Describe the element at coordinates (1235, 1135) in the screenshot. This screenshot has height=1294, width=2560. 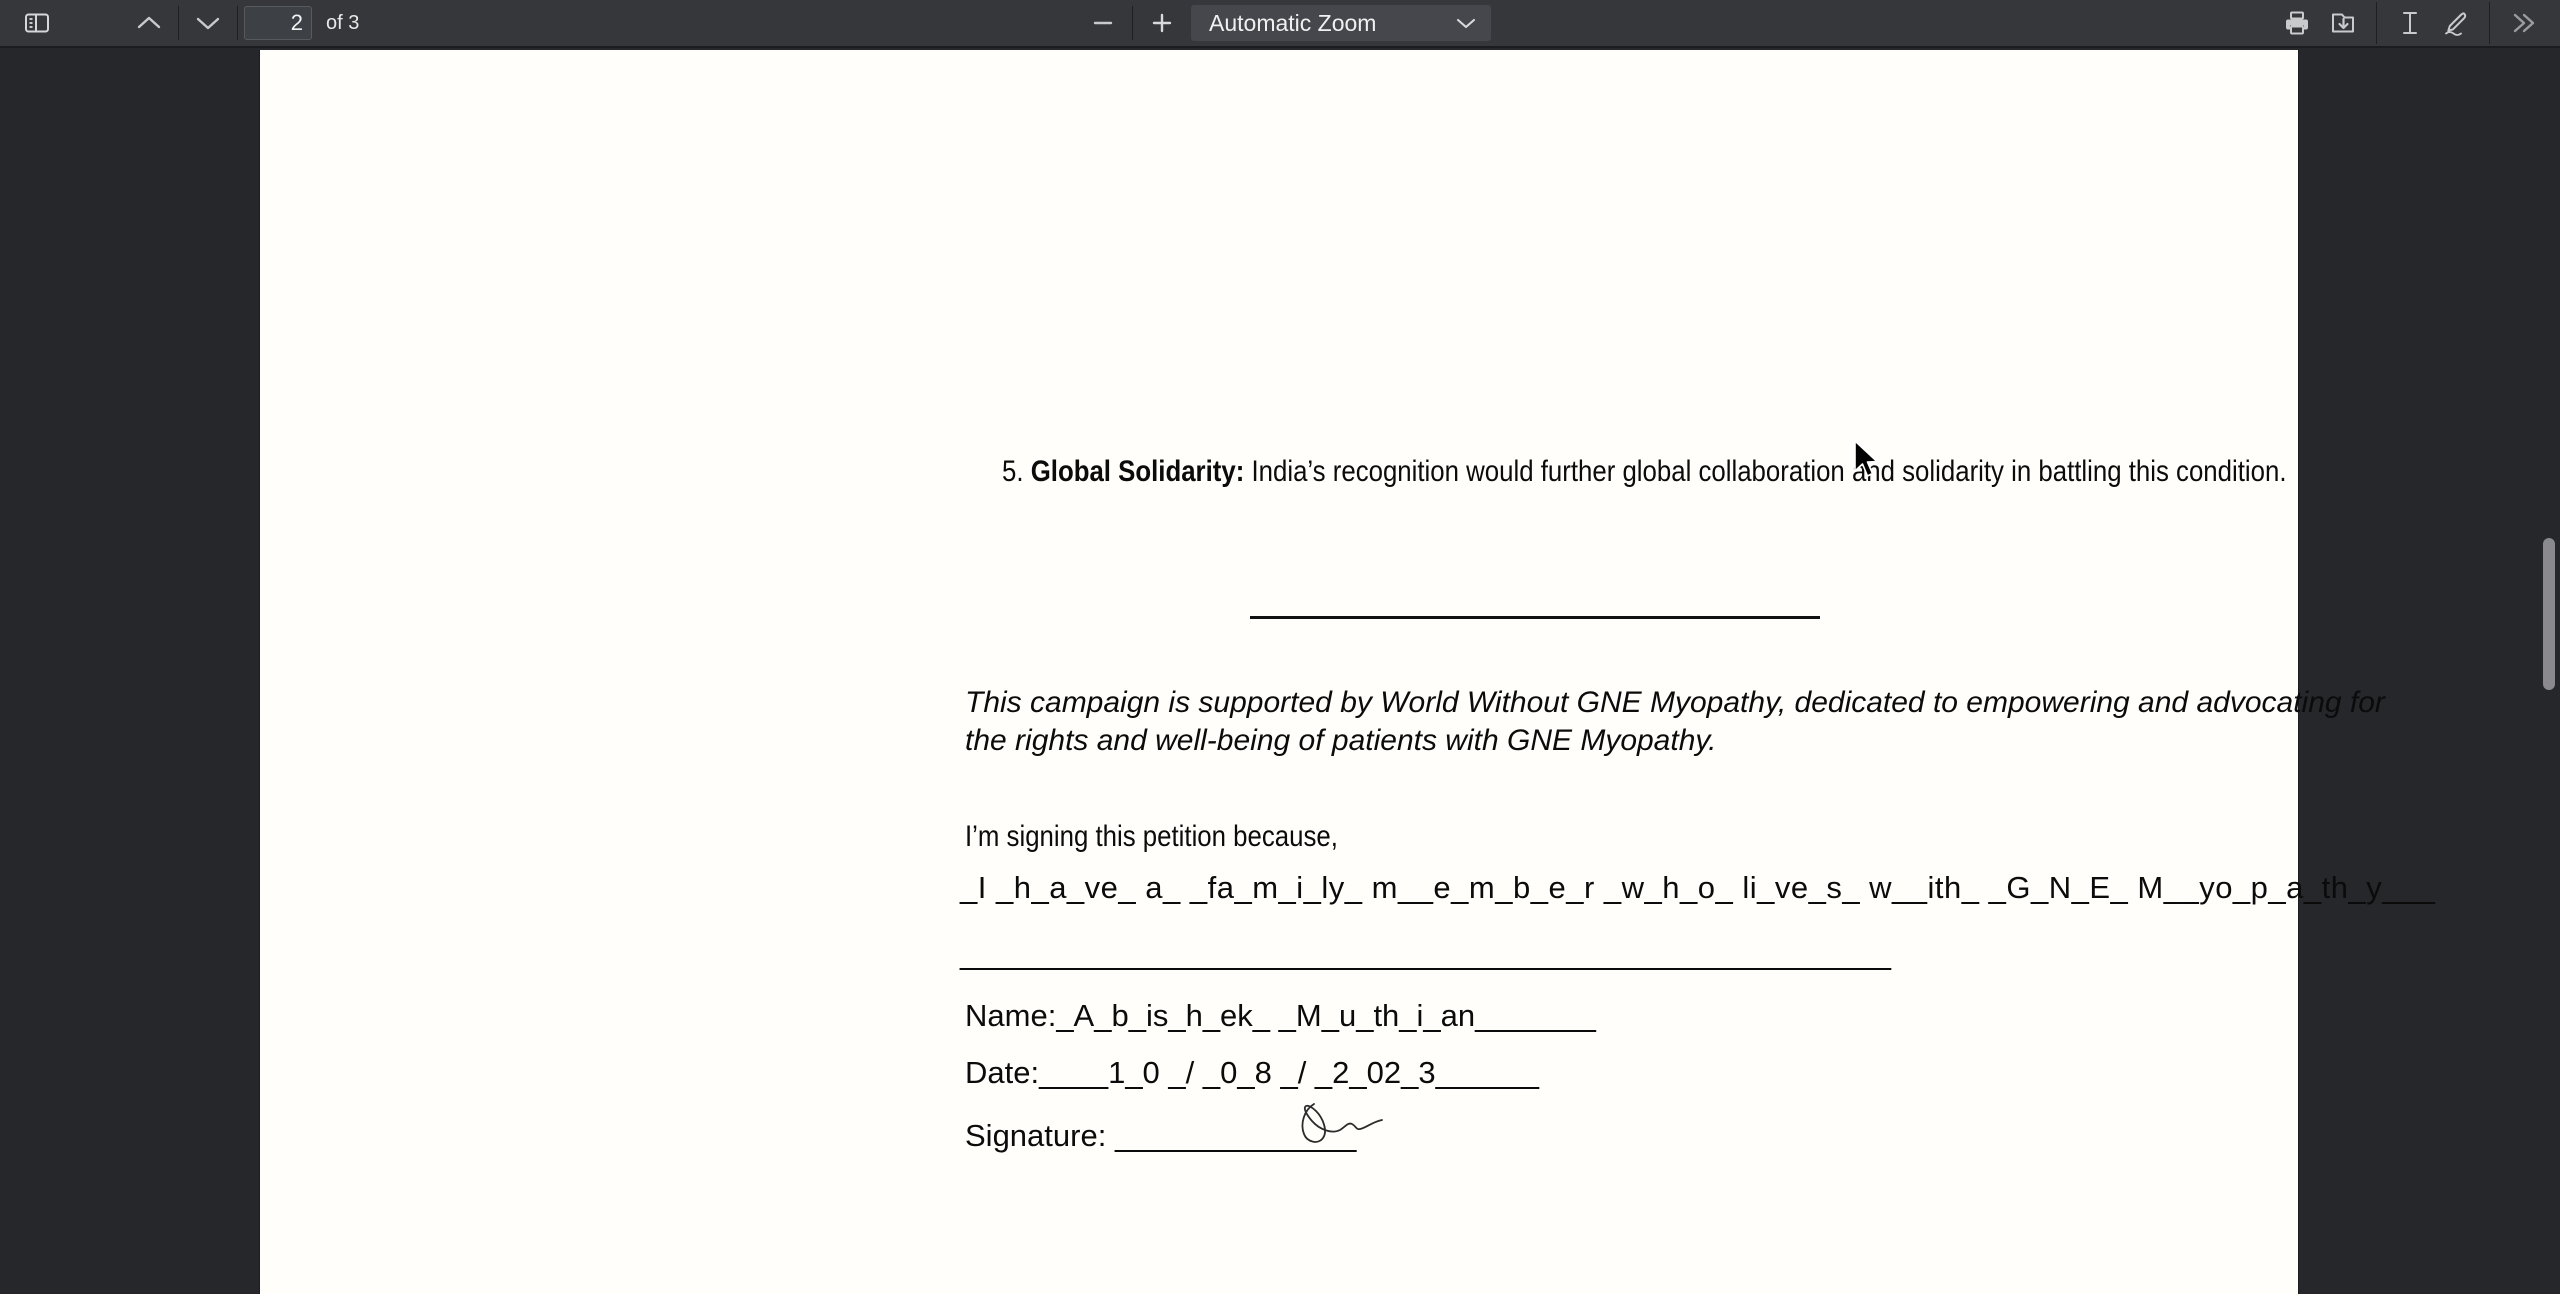
I see `signature-value: ______________` at that location.